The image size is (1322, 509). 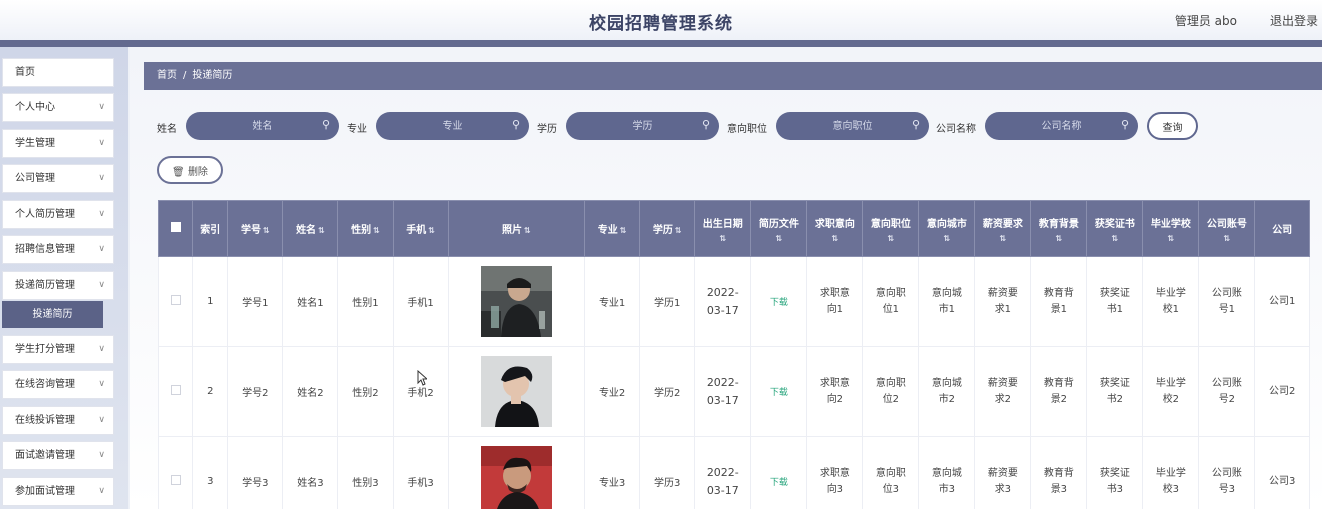 What do you see at coordinates (1282, 391) in the screenshot?
I see `table-cell: 公司2` at bounding box center [1282, 391].